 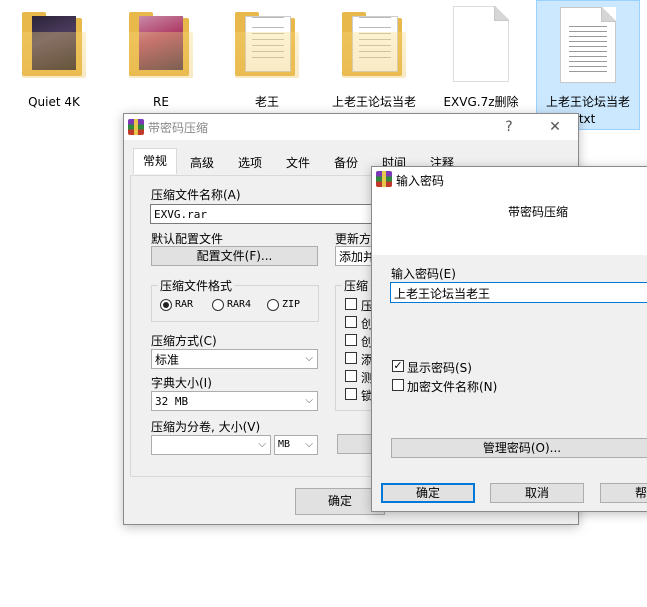 I want to click on desktop-icon-re: RE, so click(x=161, y=63).